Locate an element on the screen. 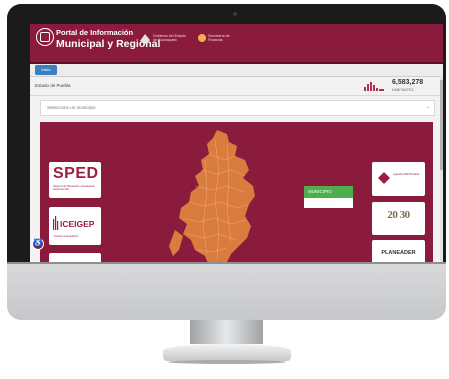  monitor-stand-base is located at coordinates (227, 352).